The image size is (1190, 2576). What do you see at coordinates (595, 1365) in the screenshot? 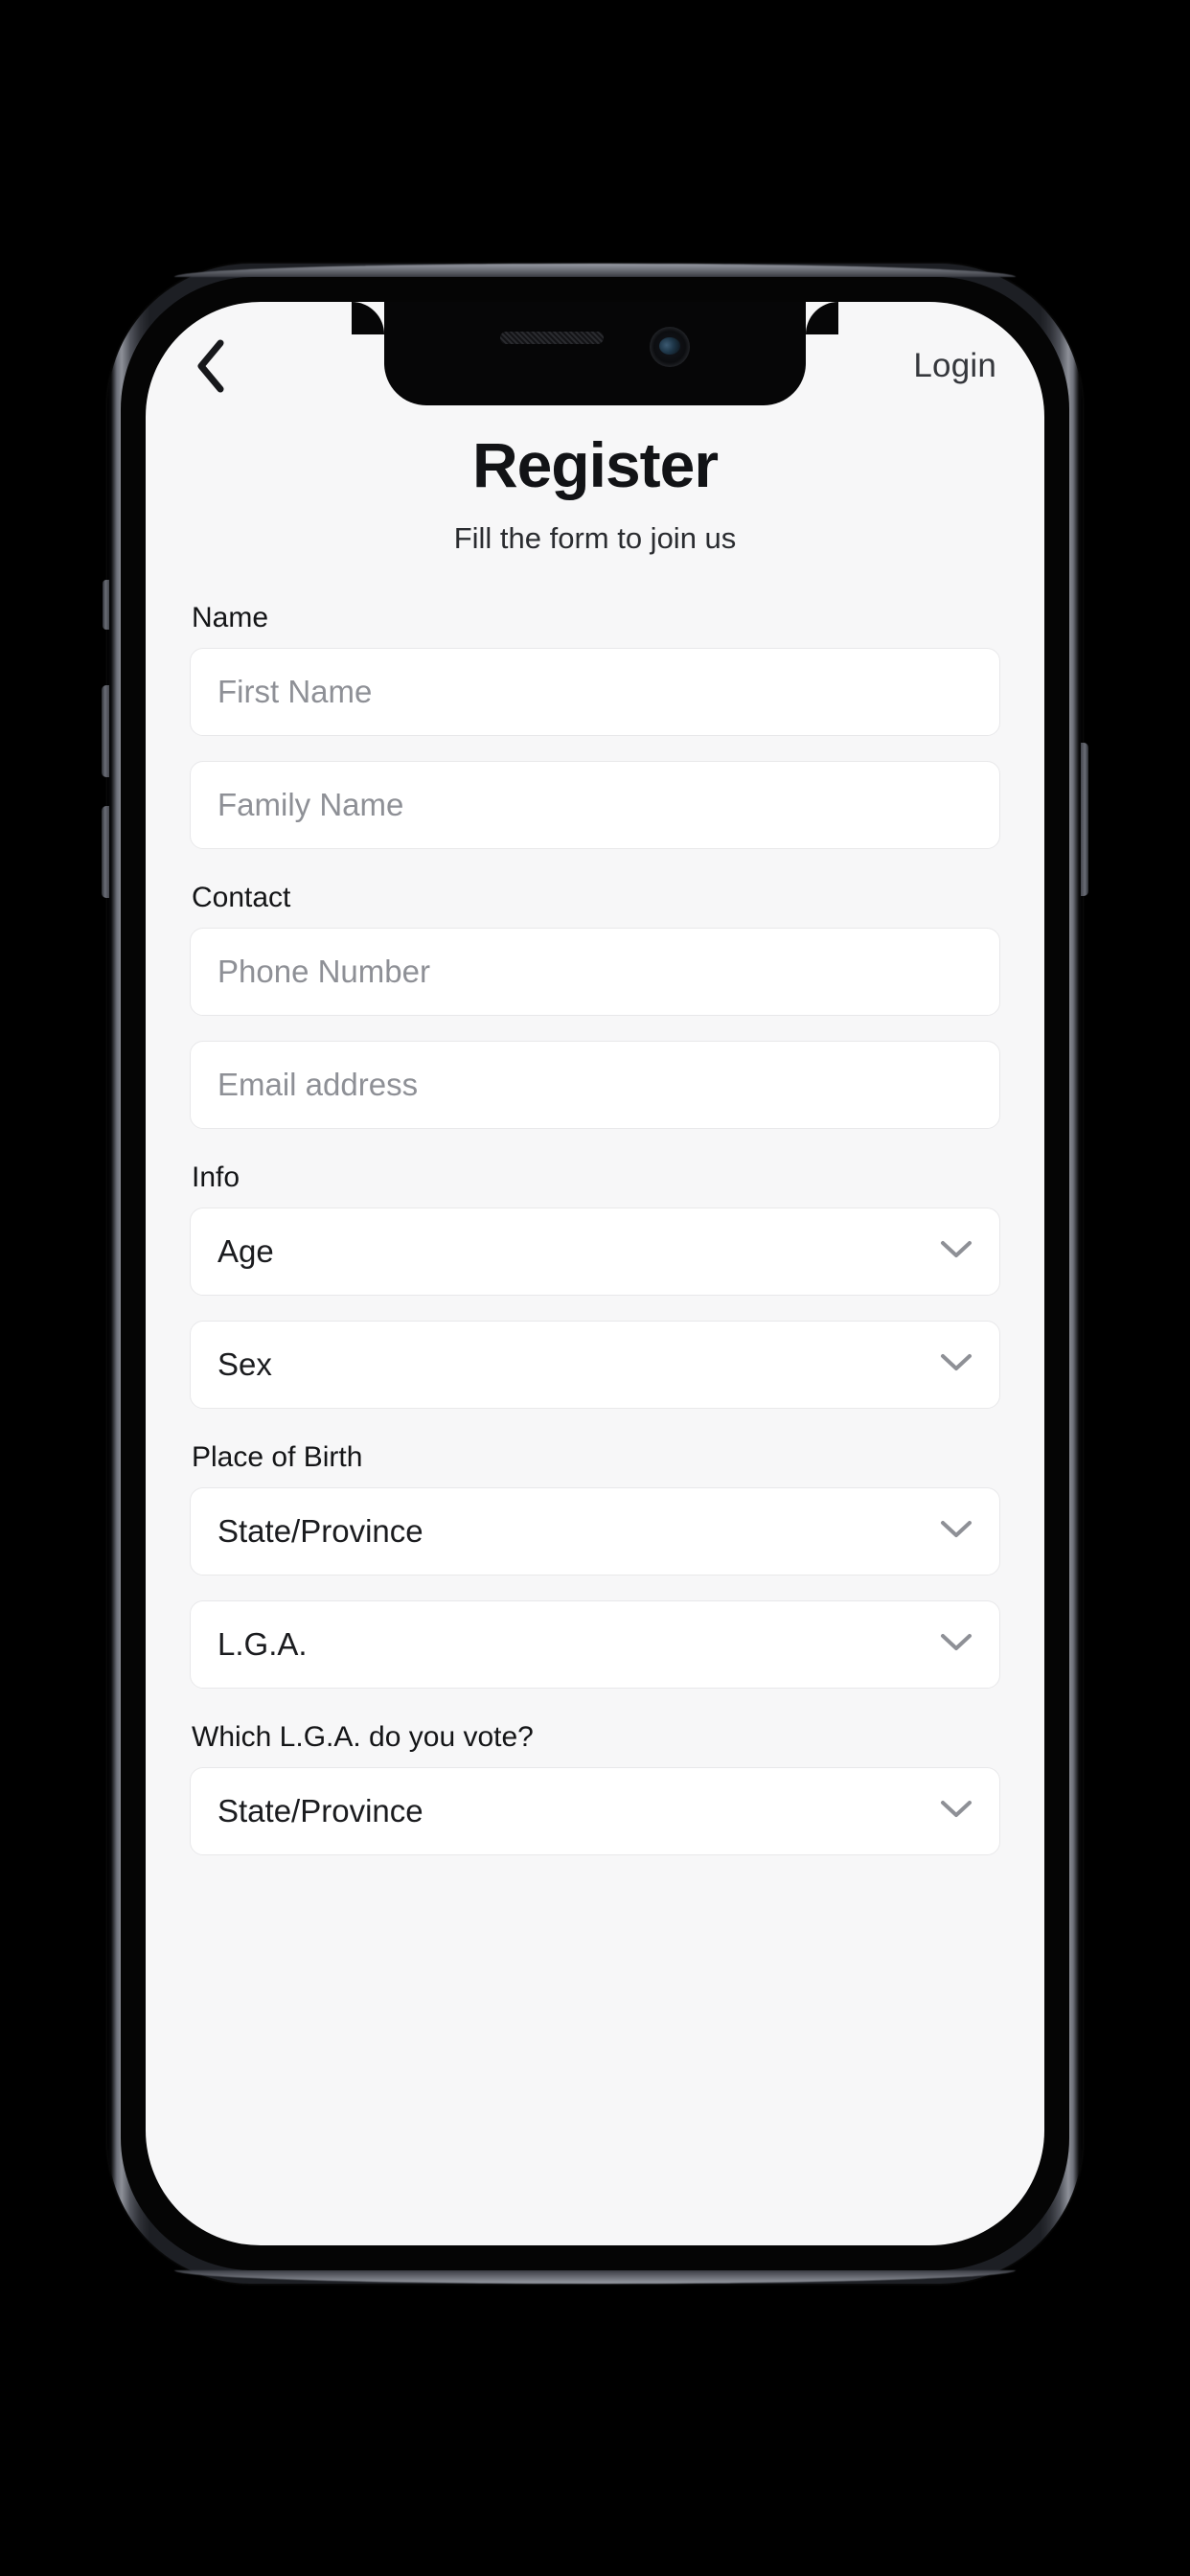
I see `sex-select: Sex` at bounding box center [595, 1365].